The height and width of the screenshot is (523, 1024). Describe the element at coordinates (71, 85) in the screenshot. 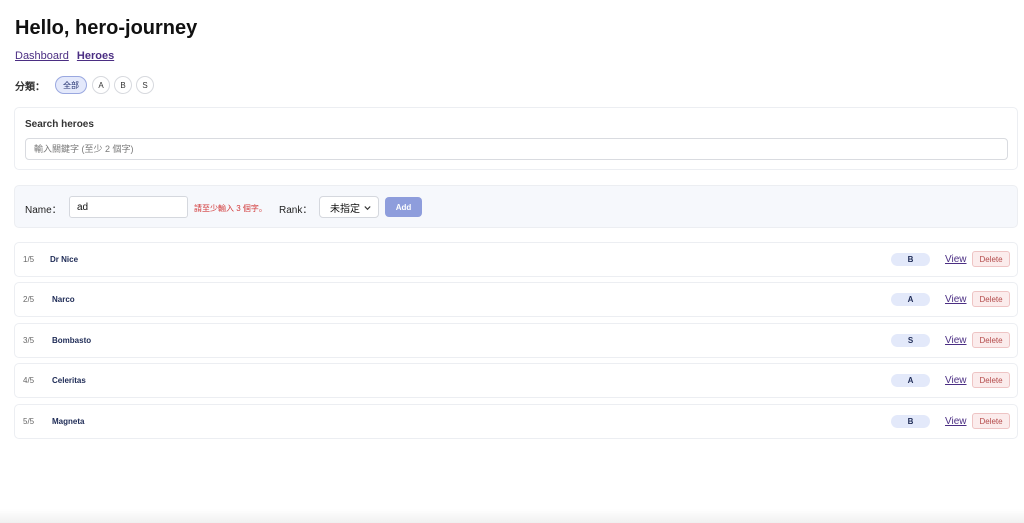

I see `filter-chip-all: 全部` at that location.